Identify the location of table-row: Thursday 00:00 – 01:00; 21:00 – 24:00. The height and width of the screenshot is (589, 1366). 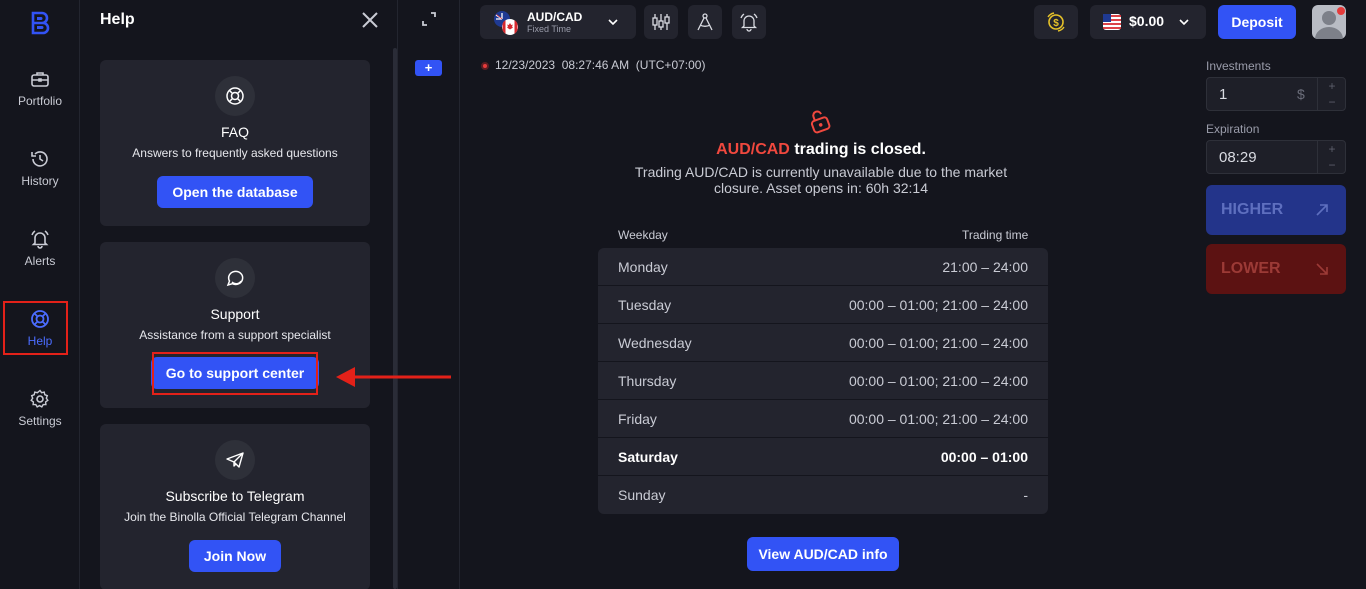
(823, 381).